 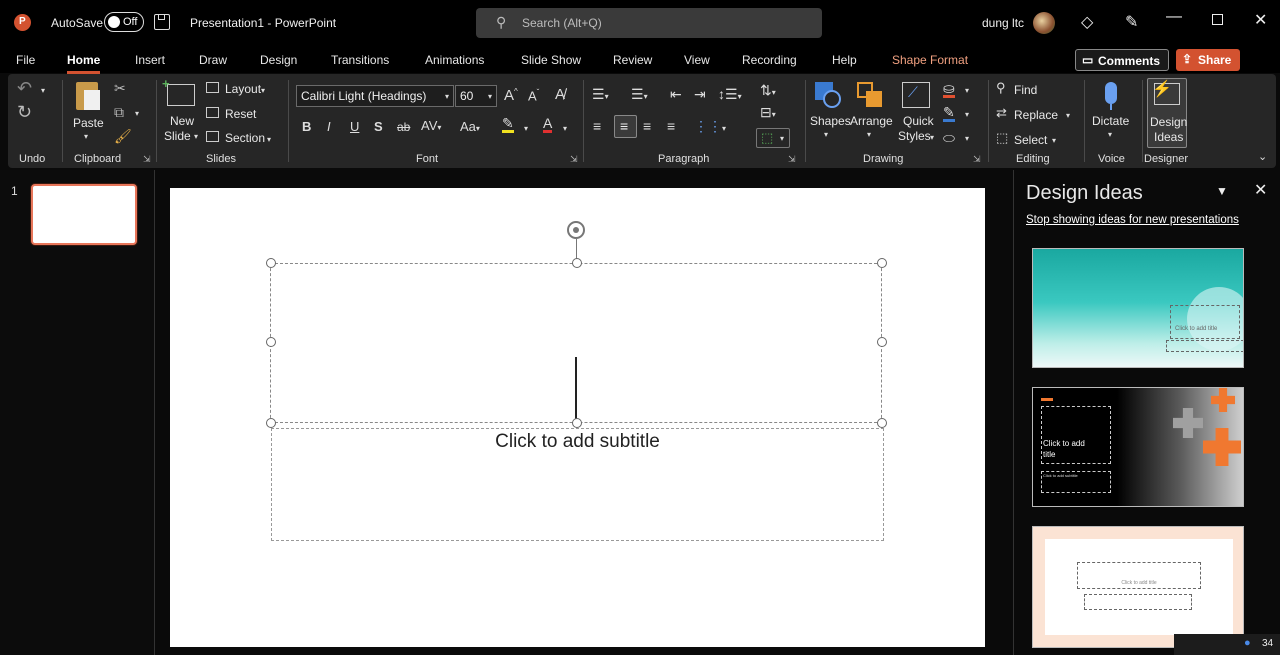 What do you see at coordinates (565, 128) in the screenshot?
I see `font-color-dropdown-icon: ▾` at bounding box center [565, 128].